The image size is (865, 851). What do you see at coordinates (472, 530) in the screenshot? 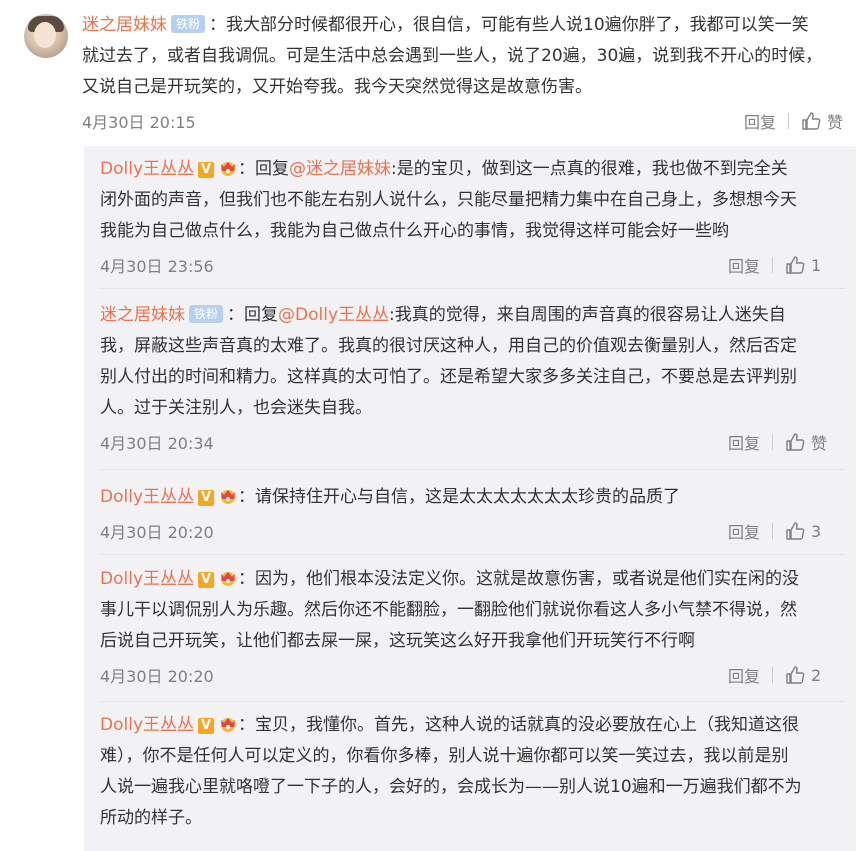
I see `reply-meta: 4月30日 20:20 回复 3` at bounding box center [472, 530].